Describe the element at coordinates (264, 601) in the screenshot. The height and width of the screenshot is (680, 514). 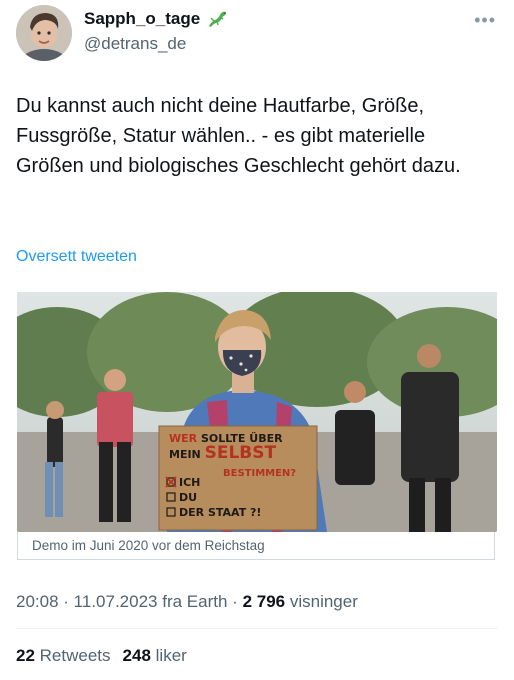
I see `views-count: 2 796` at that location.